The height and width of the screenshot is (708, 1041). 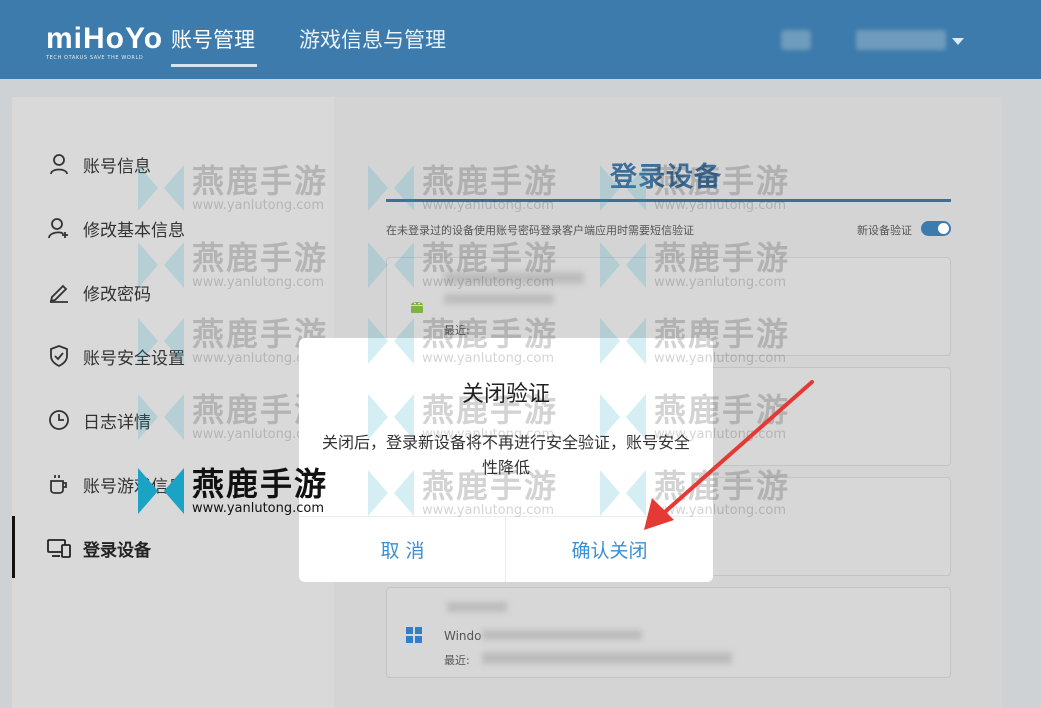 I want to click on device-time-blurred, so click(x=607, y=658).